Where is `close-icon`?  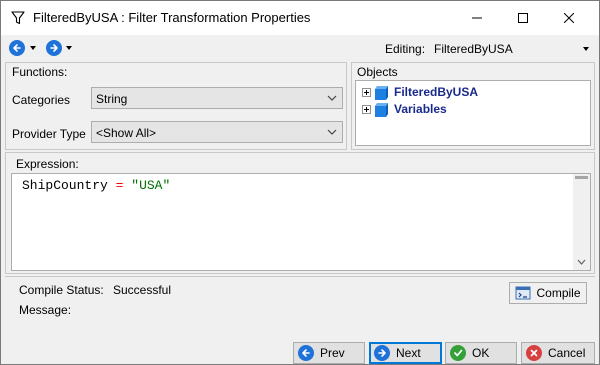
close-icon is located at coordinates (569, 18).